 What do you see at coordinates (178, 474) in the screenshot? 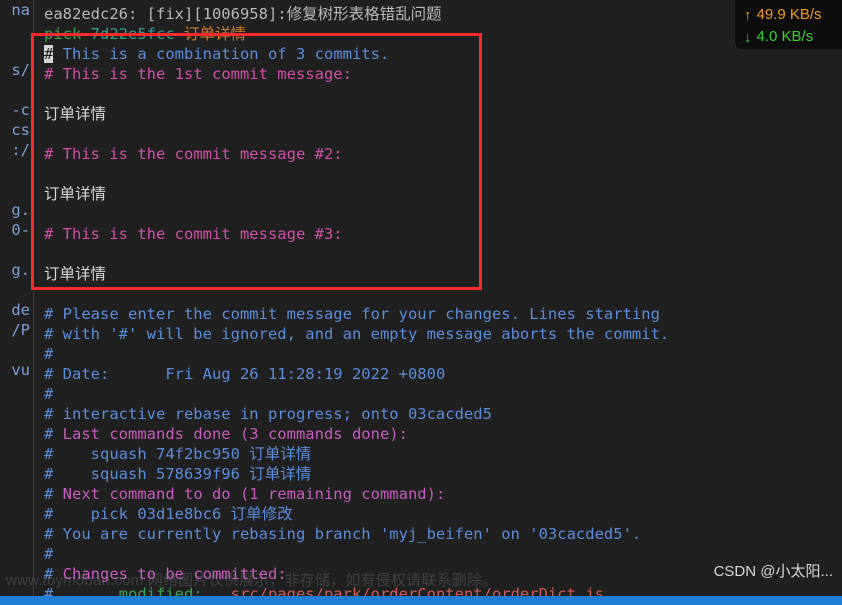
I see `comment-text: # squash 578639f96 订单详情` at bounding box center [178, 474].